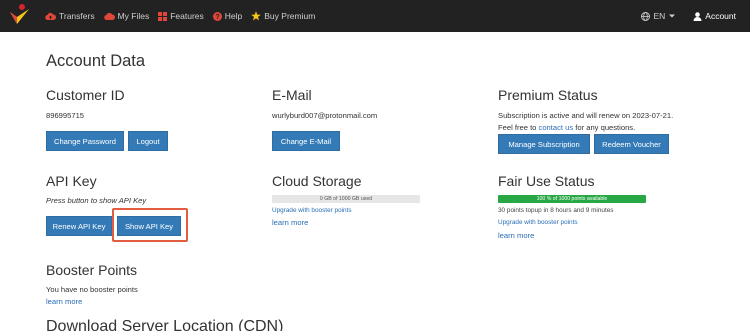 The height and width of the screenshot is (331, 750). Describe the element at coordinates (516, 235) in the screenshot. I see `fair-use-learn-more-link: learn more` at that location.